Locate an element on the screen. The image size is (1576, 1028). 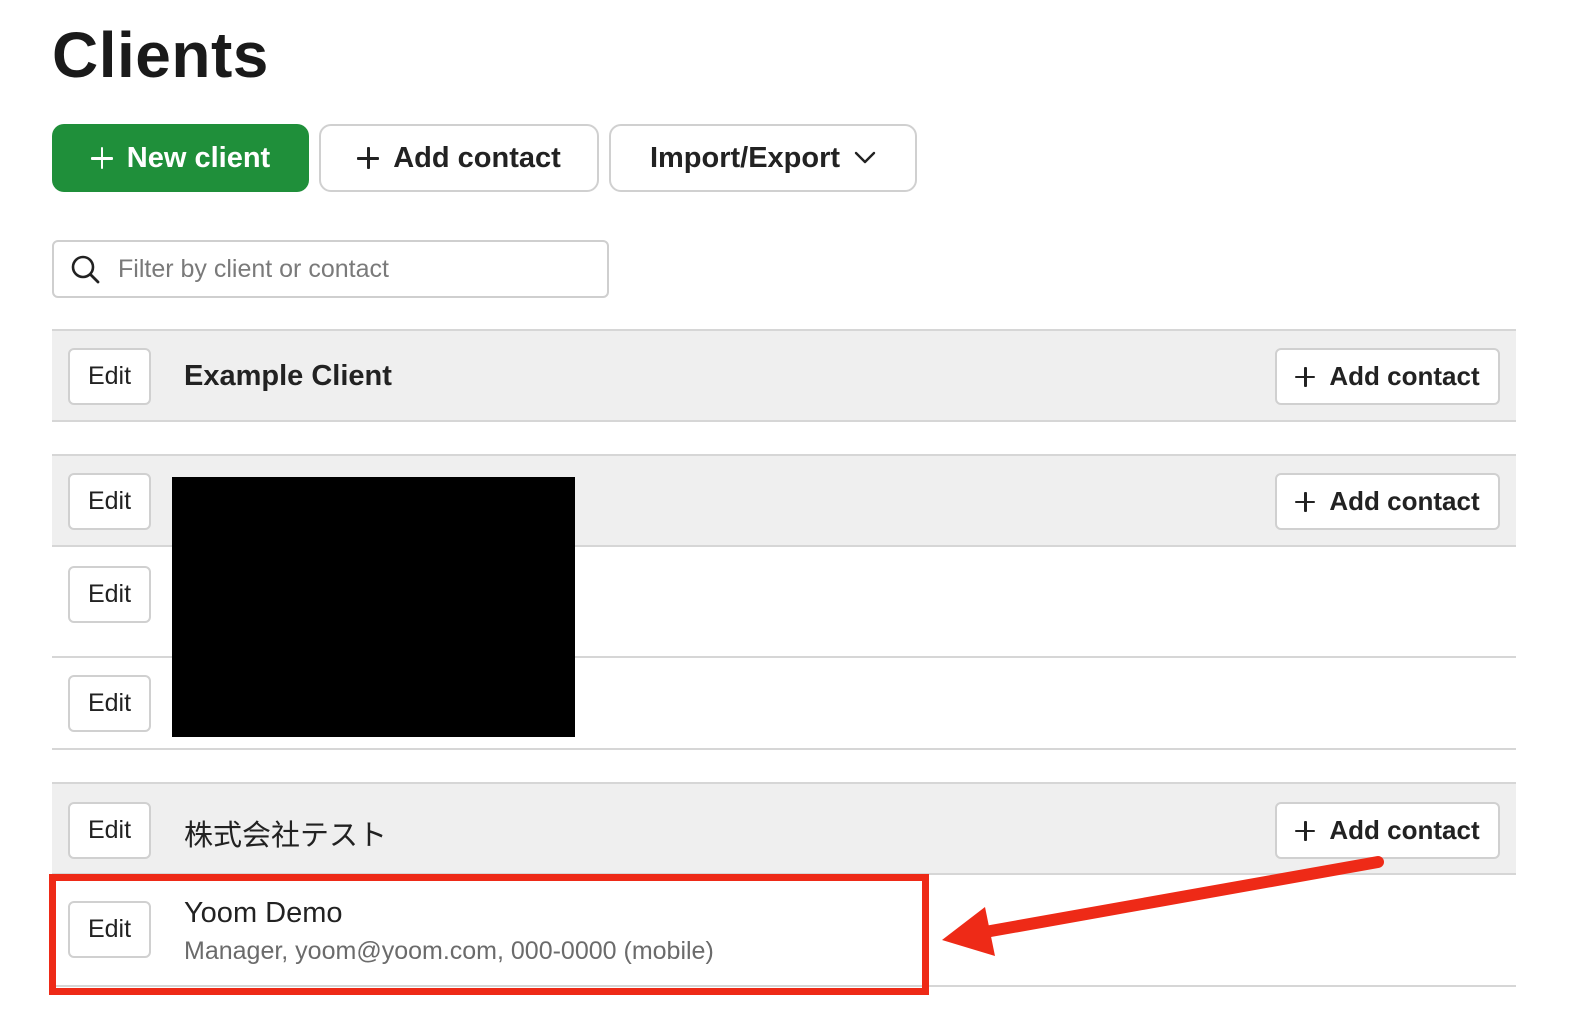
new-client-button: New client is located at coordinates (180, 158).